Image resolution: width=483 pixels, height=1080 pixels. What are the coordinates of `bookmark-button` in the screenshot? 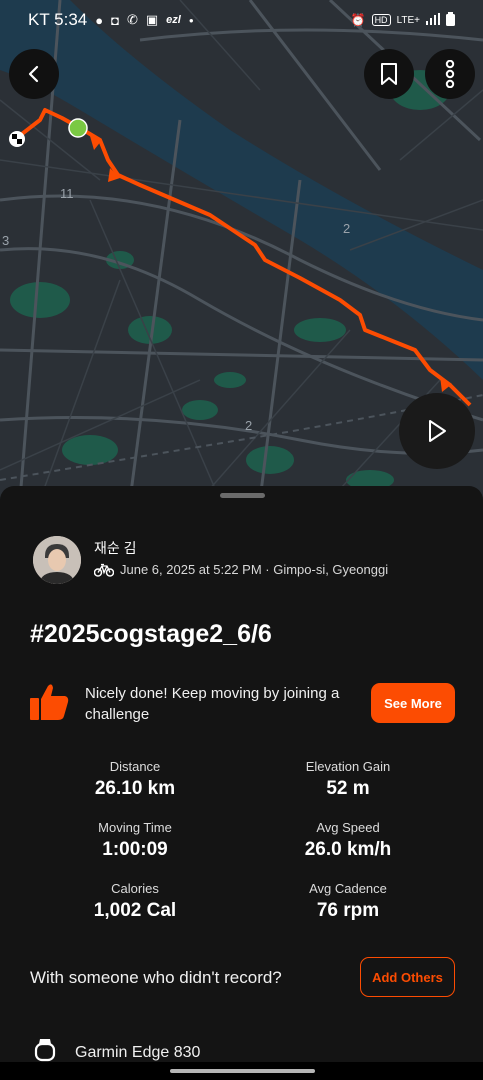 It's located at (389, 74).